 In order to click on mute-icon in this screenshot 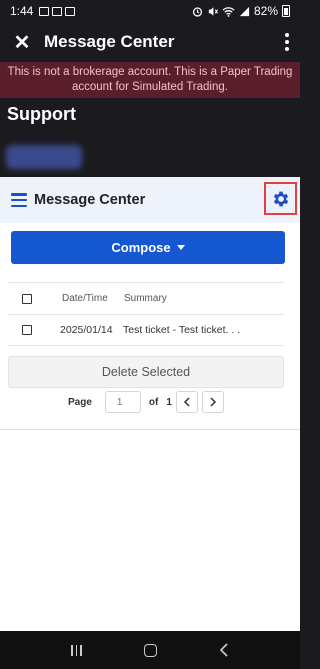, I will do `click(213, 11)`.